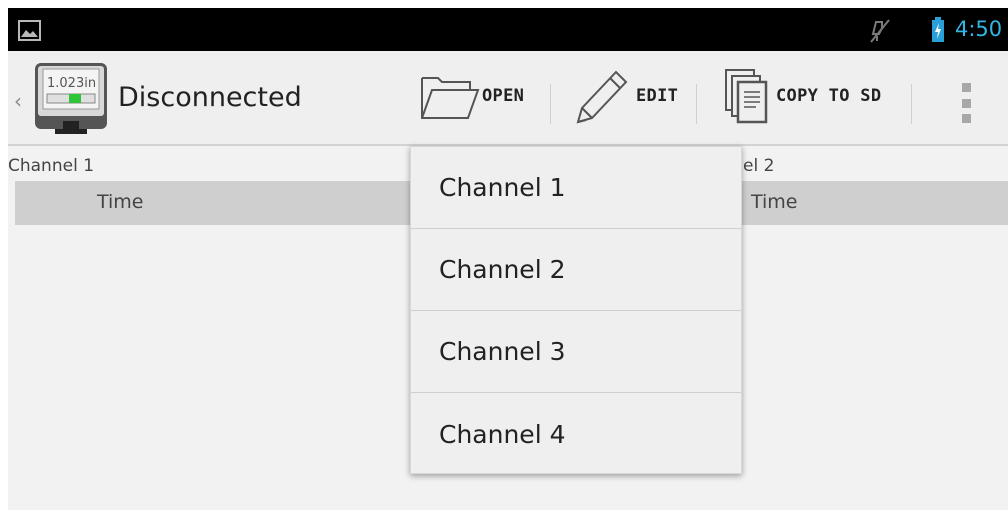  Describe the element at coordinates (210, 97) in the screenshot. I see `app-title: Disconnected` at that location.